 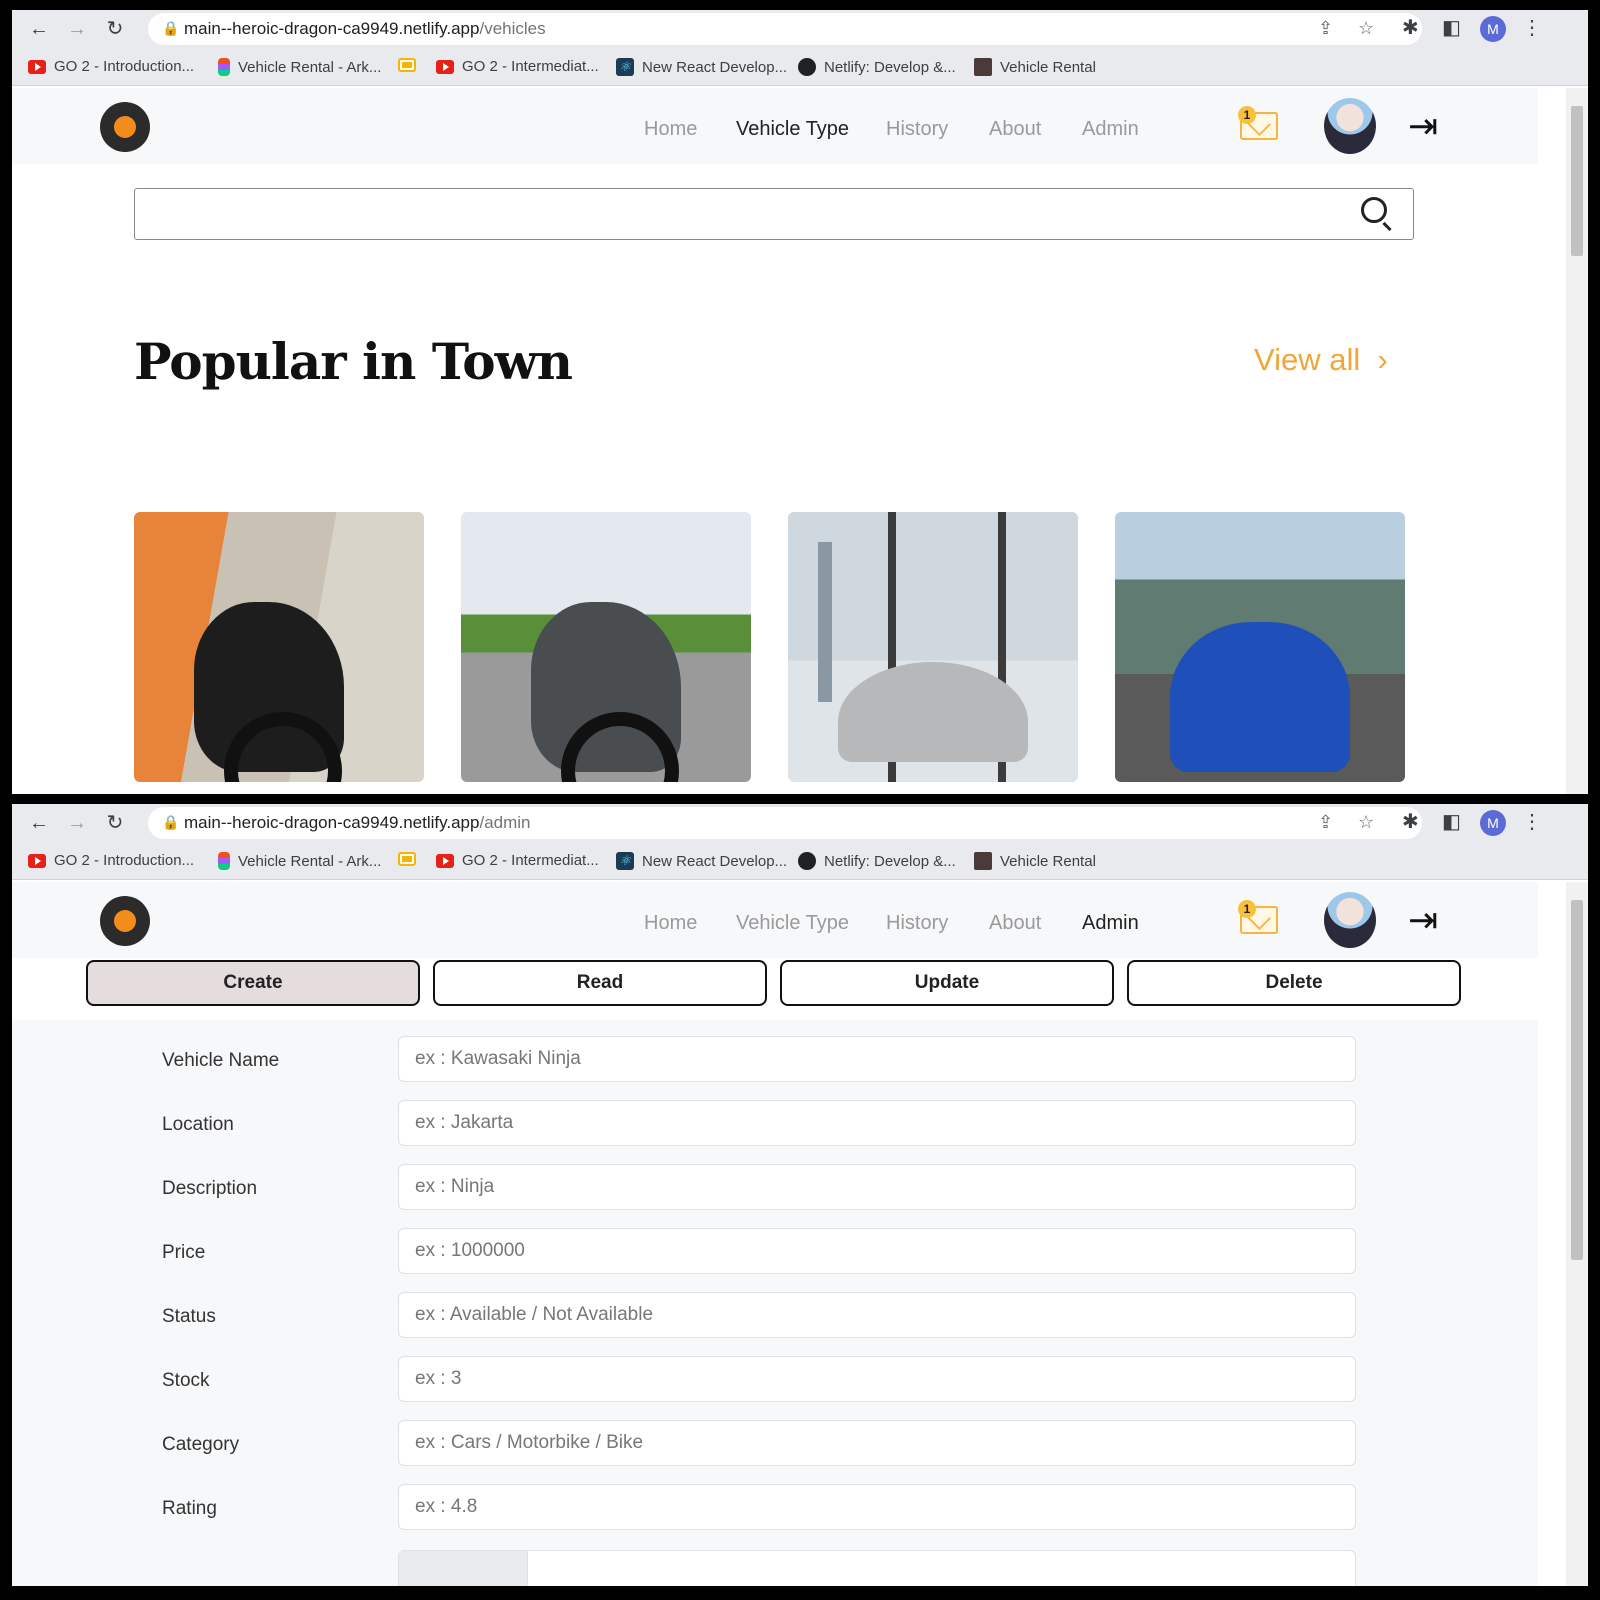 I want to click on stock-input, so click(x=877, y=1379).